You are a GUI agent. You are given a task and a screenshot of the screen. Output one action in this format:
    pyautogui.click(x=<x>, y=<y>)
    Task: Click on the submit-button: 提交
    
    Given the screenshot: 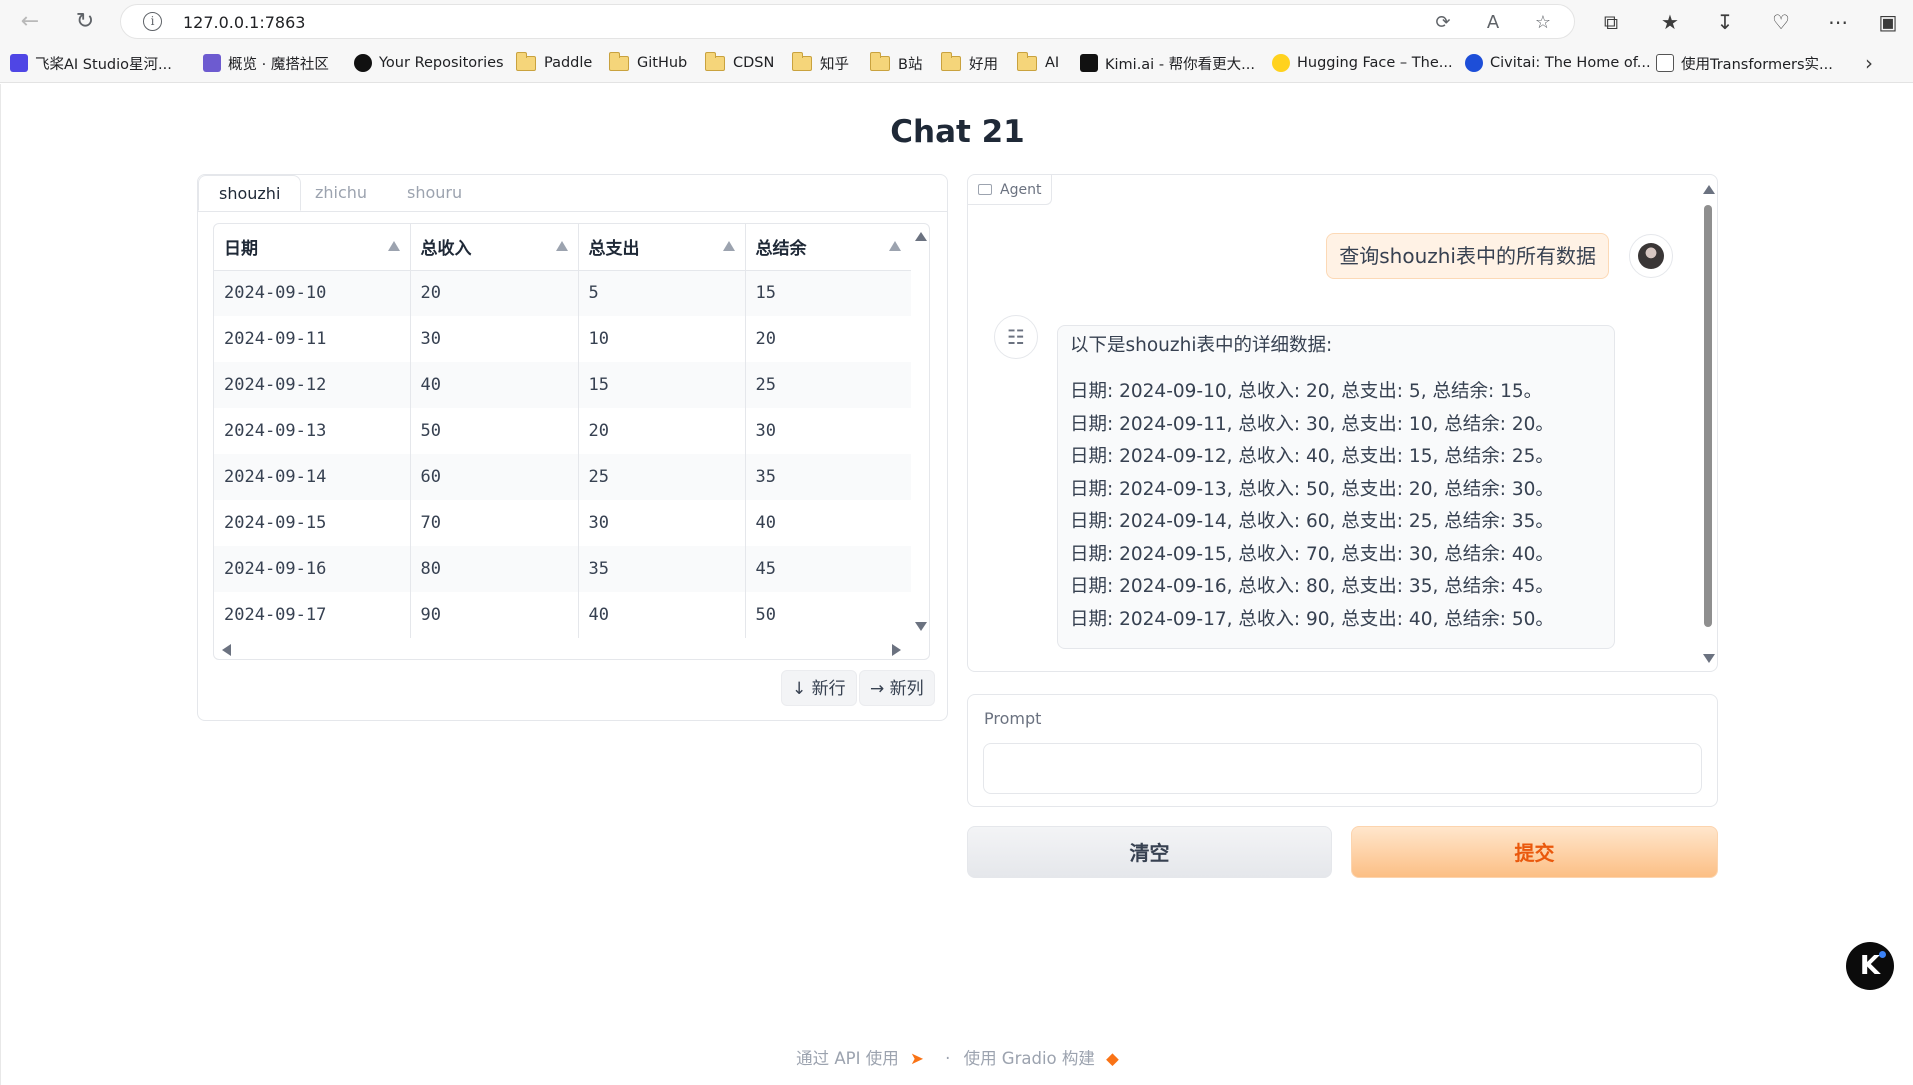 What is the action you would take?
    pyautogui.click(x=1534, y=852)
    